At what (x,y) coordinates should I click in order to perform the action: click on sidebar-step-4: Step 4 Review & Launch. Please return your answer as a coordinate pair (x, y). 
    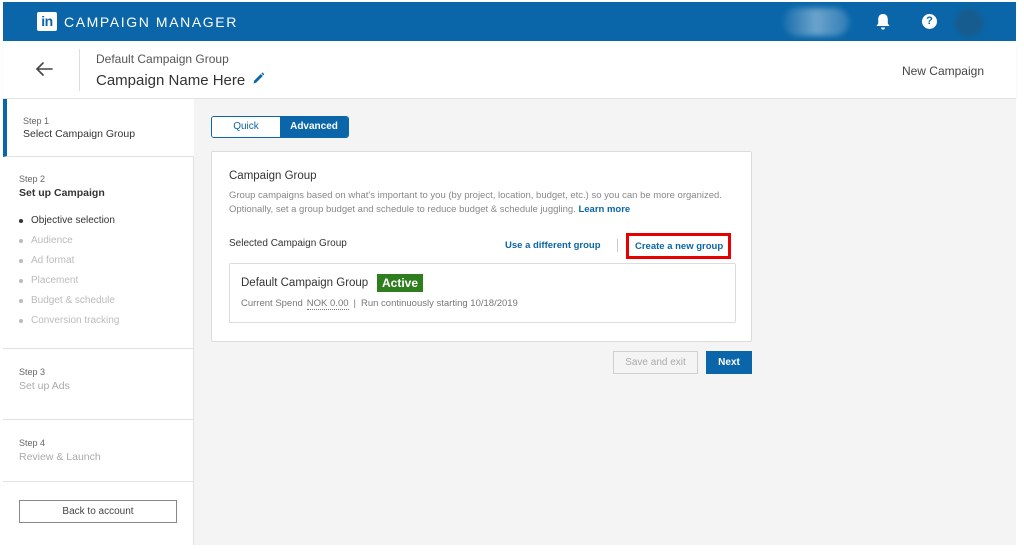
    Looking at the image, I should click on (98, 451).